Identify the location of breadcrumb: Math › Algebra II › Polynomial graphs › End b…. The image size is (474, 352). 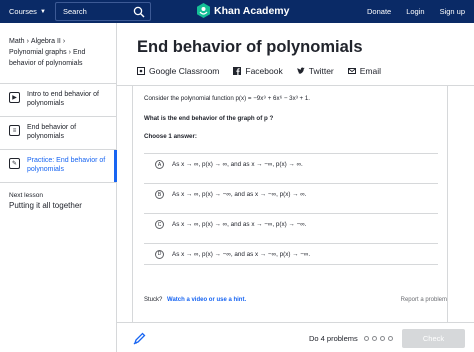
(47, 52).